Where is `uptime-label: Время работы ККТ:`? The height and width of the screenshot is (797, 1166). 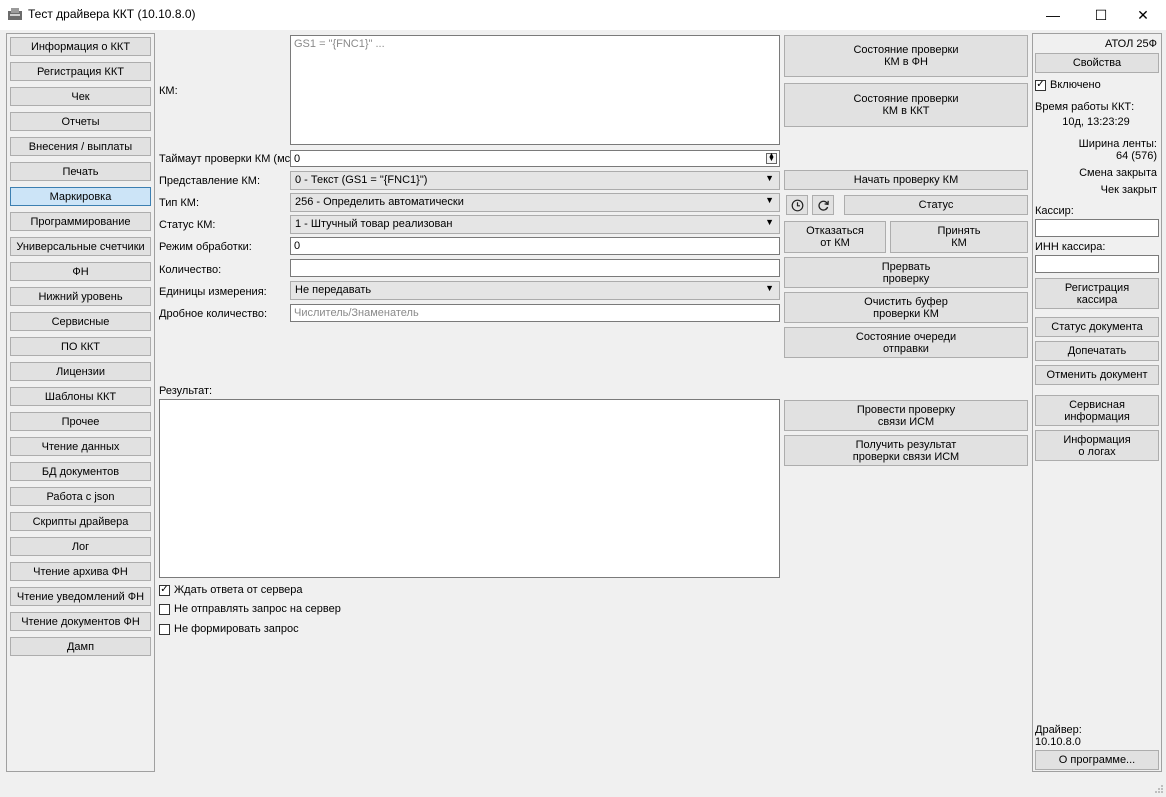
uptime-label: Время работы ККТ: is located at coordinates (1085, 107).